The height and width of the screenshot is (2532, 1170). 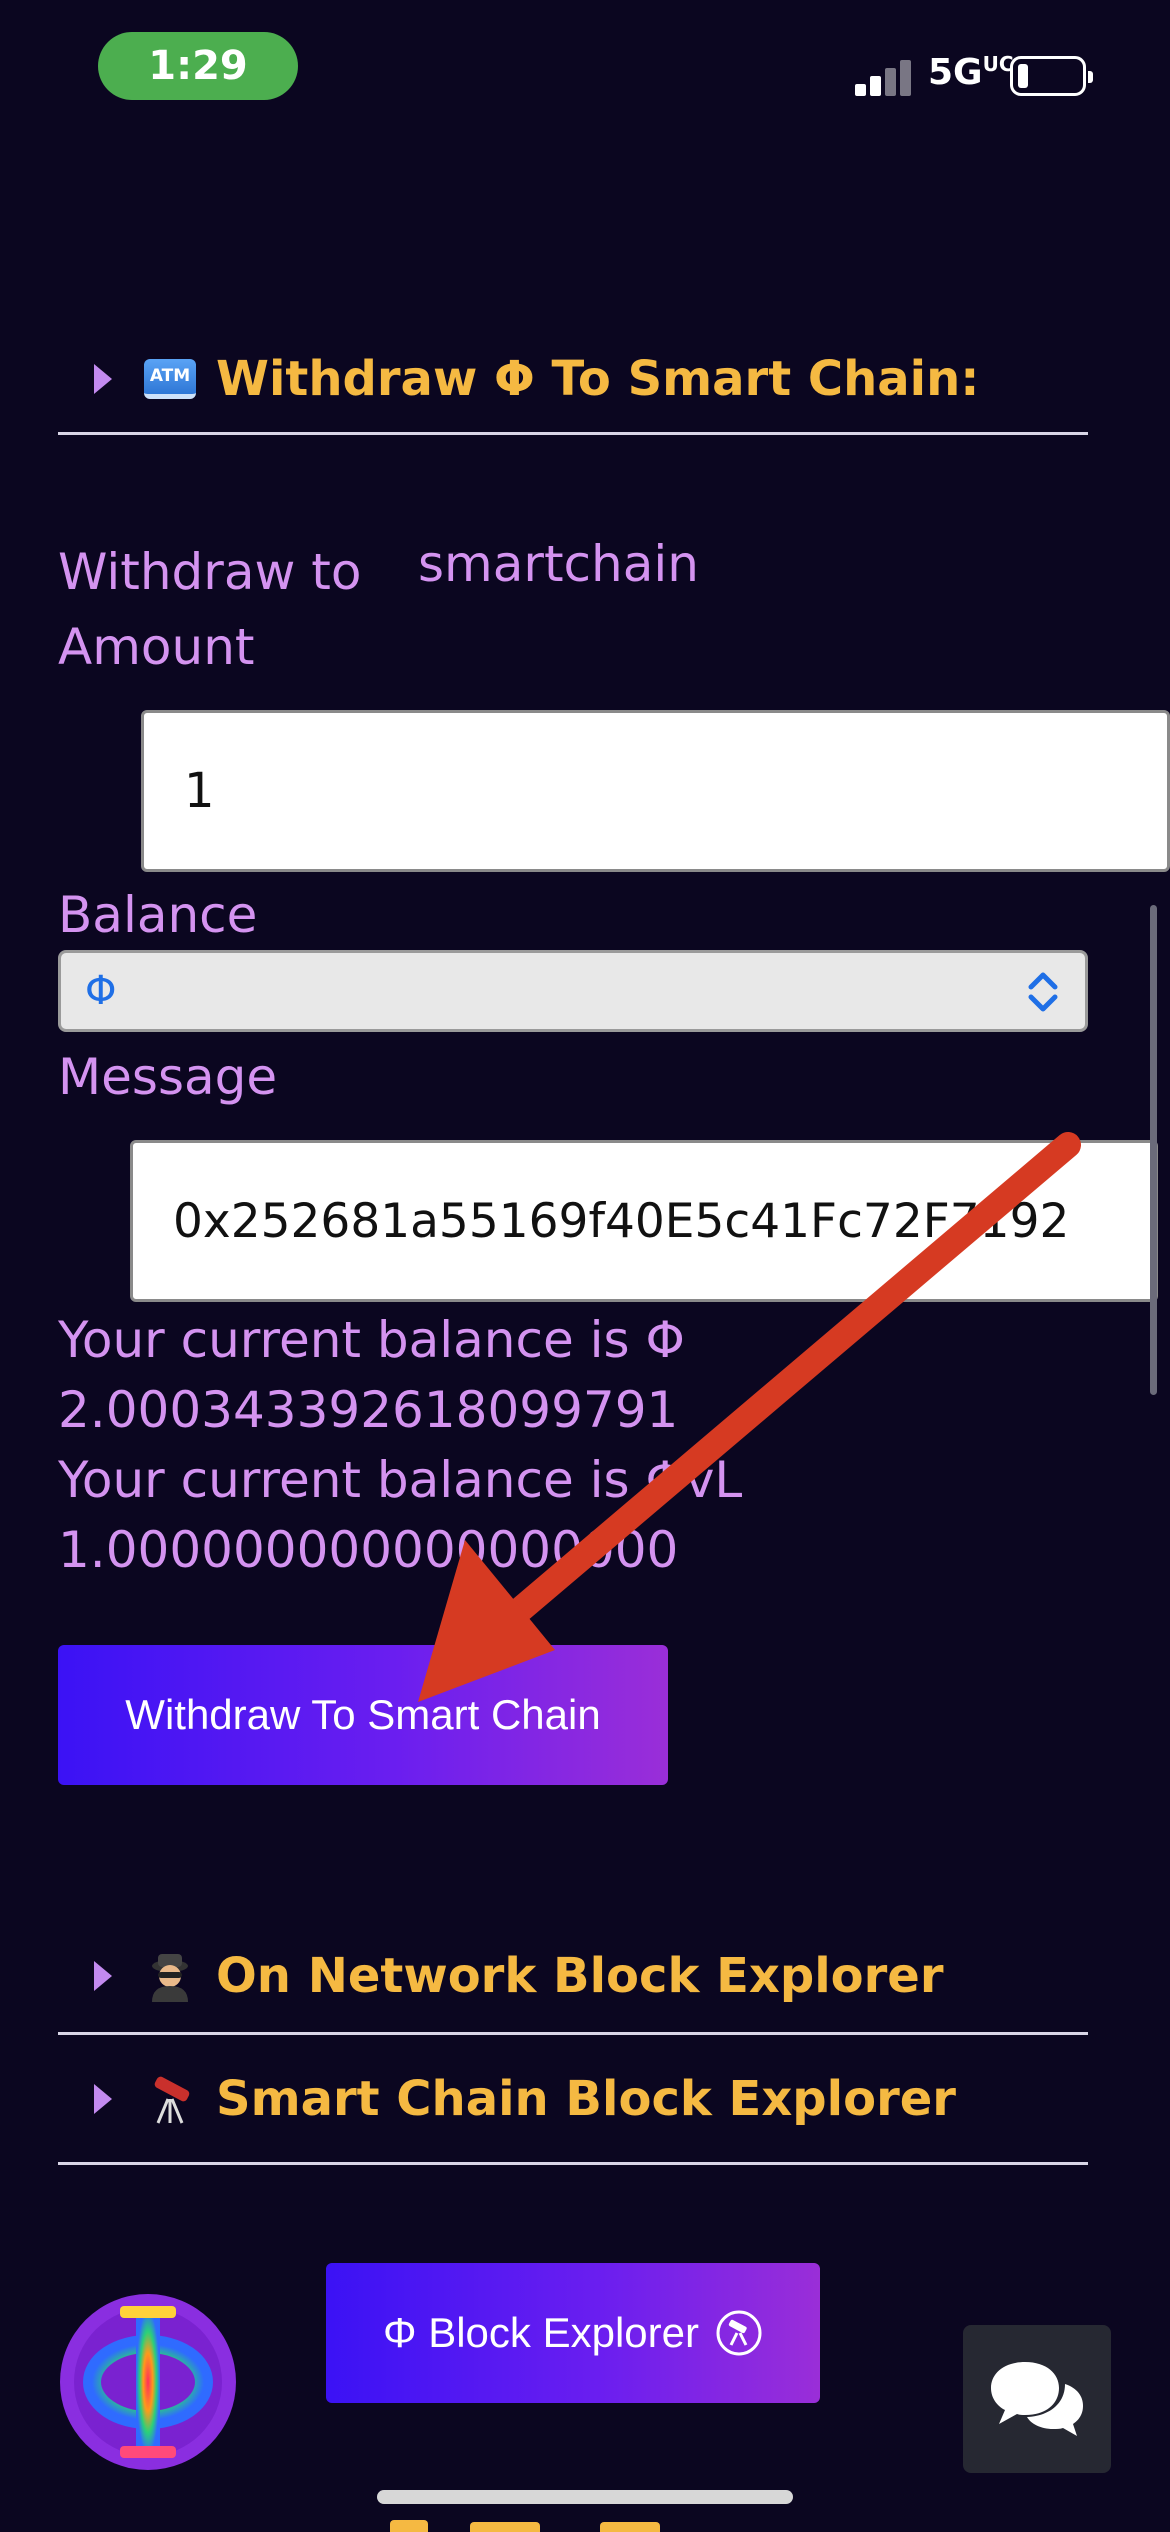 I want to click on status-time: 1:29, so click(x=198, y=66).